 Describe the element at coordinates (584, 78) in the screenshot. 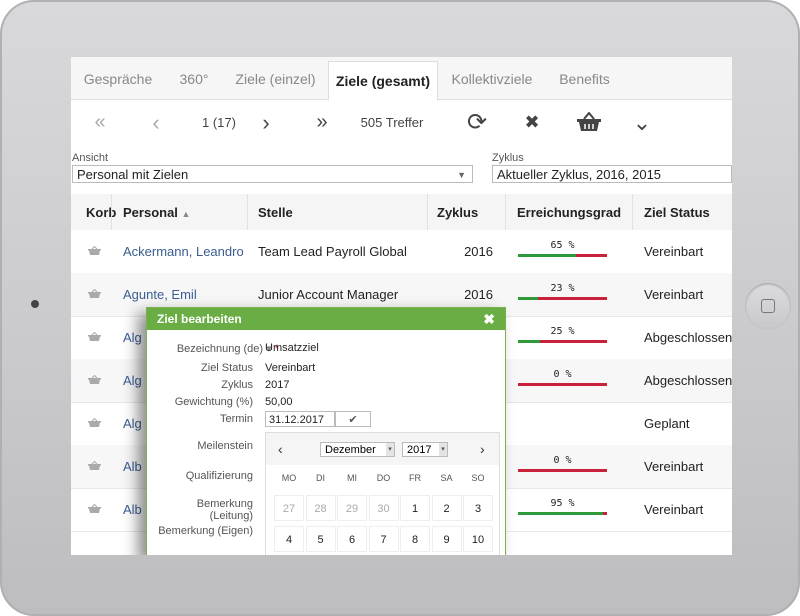

I see `tab-benefits: Benefits` at that location.